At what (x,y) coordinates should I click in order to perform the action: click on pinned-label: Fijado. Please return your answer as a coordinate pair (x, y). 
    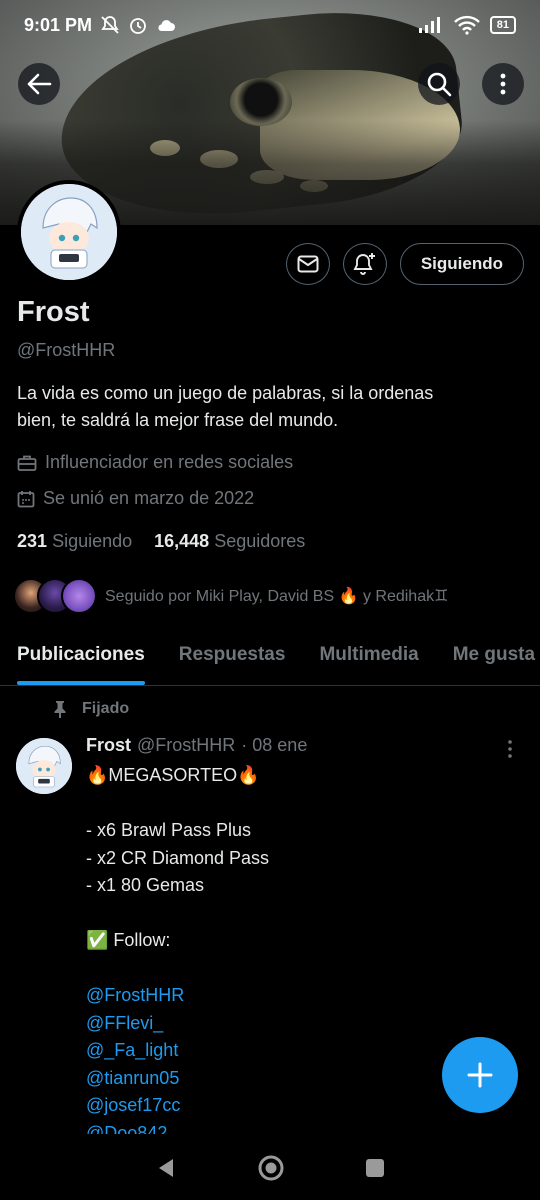
    Looking at the image, I should click on (106, 708).